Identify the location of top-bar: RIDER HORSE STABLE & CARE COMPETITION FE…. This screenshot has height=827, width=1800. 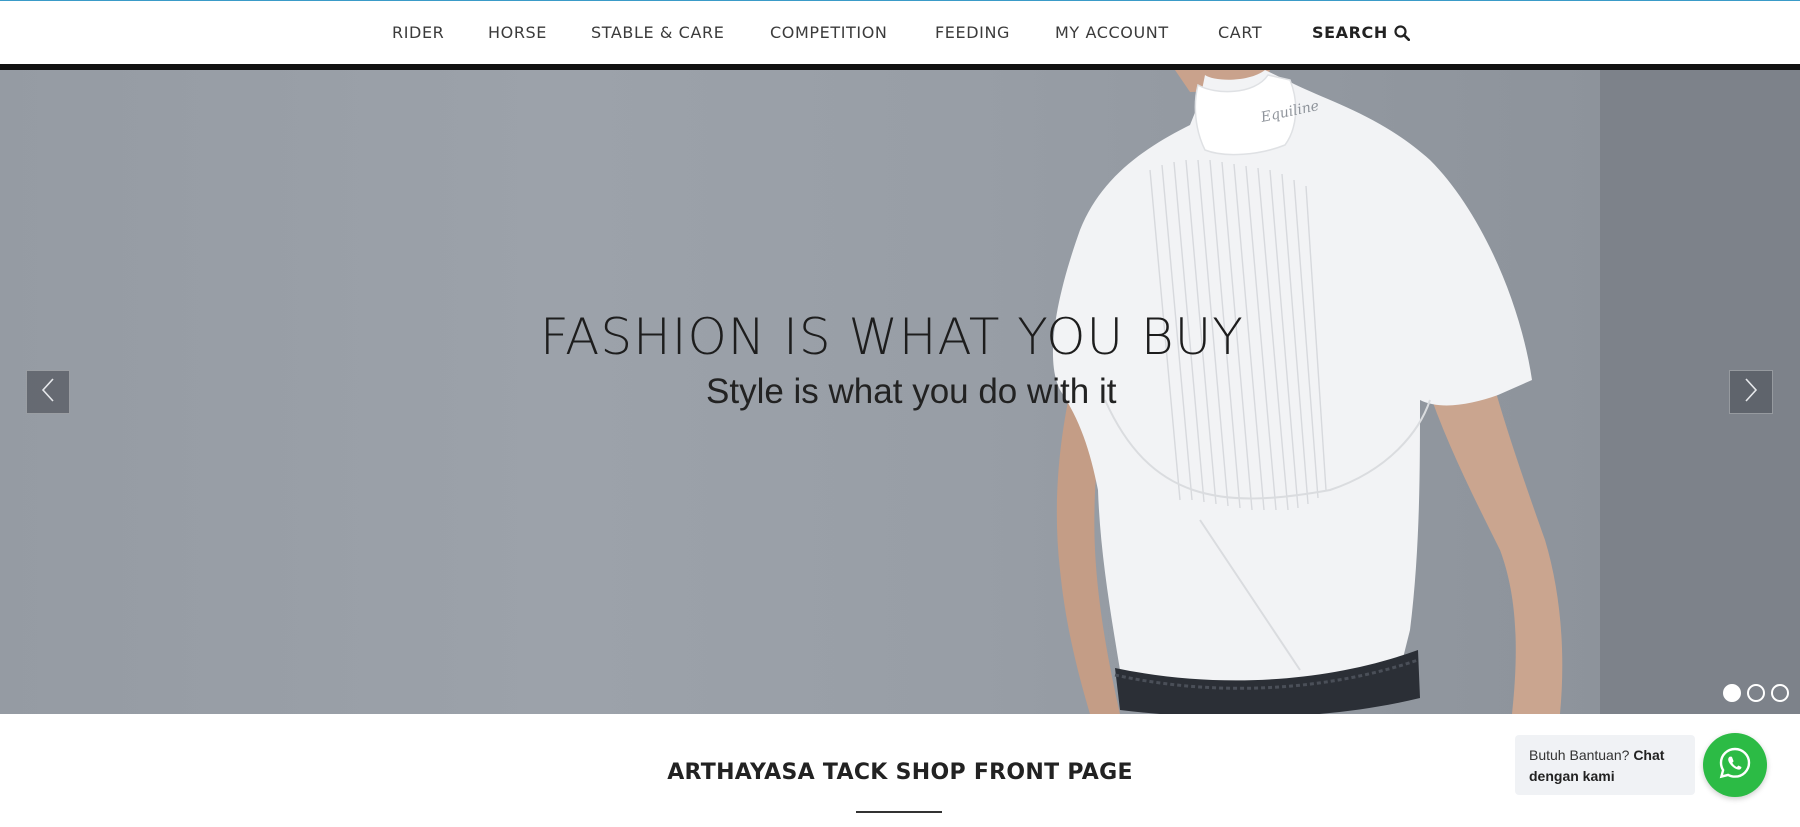
(900, 32).